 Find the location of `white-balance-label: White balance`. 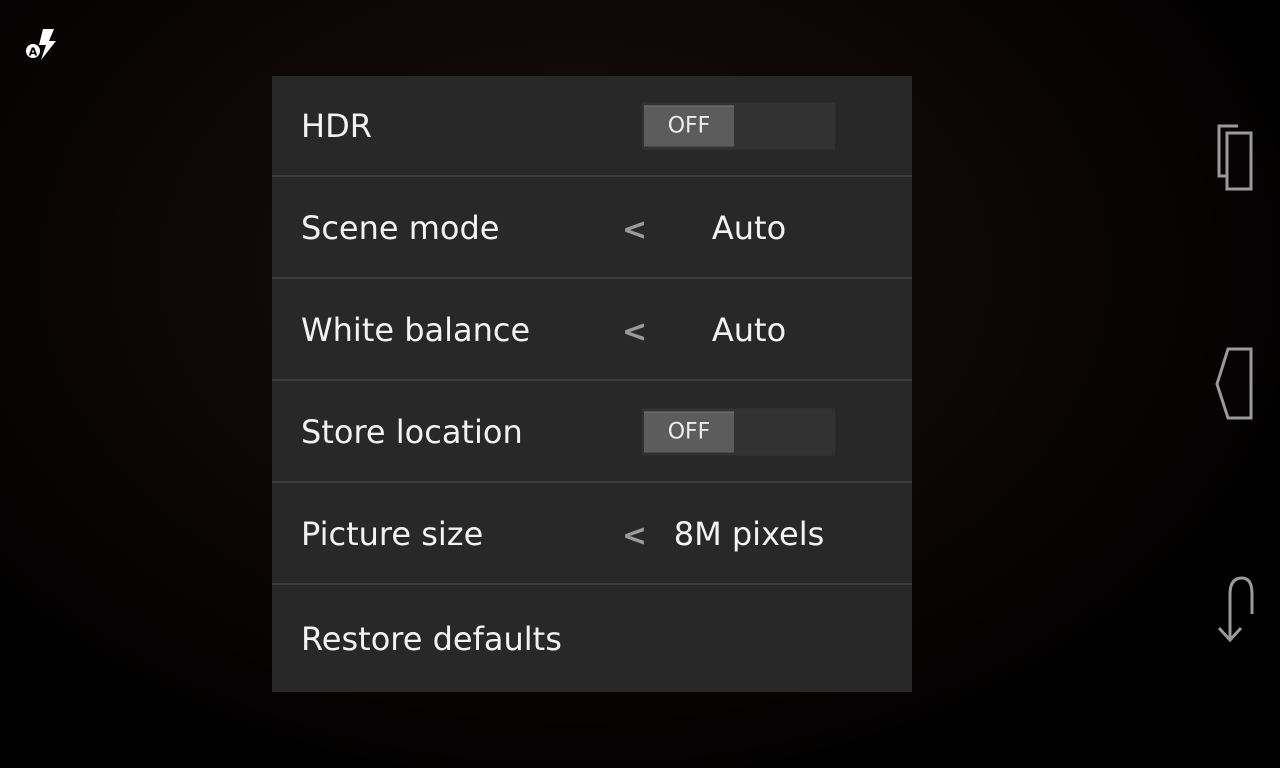

white-balance-label: White balance is located at coordinates (416, 329).